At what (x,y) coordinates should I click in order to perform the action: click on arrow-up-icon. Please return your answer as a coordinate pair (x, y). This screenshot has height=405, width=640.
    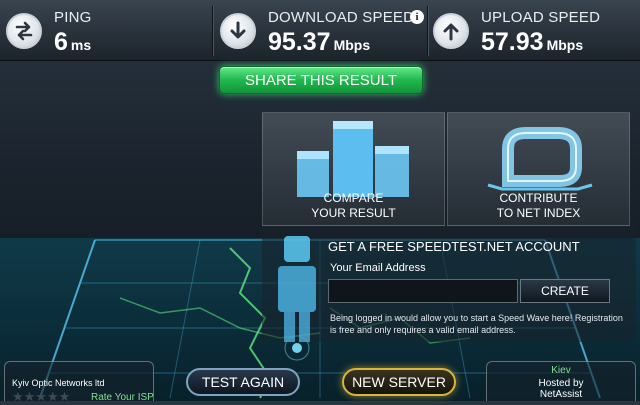
    Looking at the image, I should click on (451, 31).